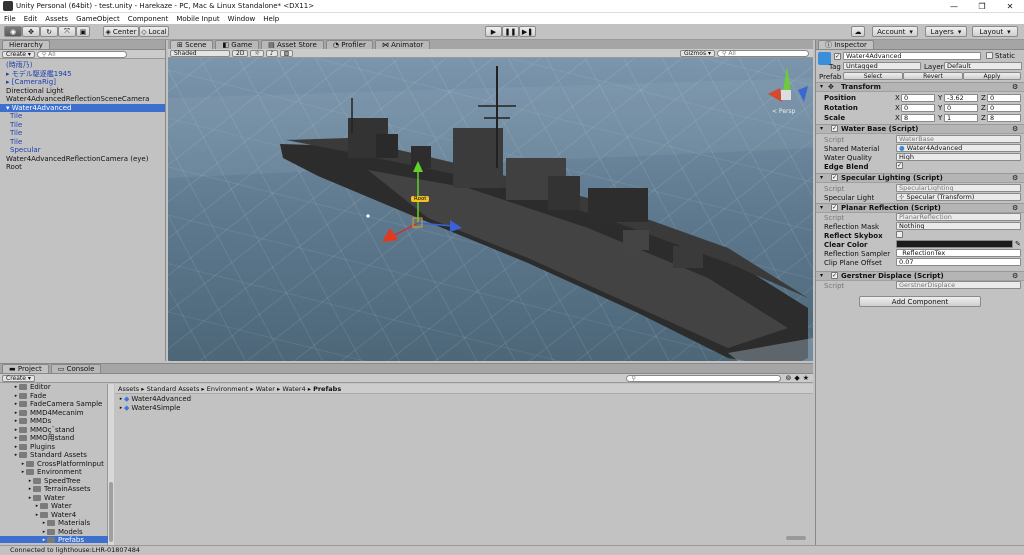 The height and width of the screenshot is (555, 1024). I want to click on favorite-icon: ★, so click(806, 378).